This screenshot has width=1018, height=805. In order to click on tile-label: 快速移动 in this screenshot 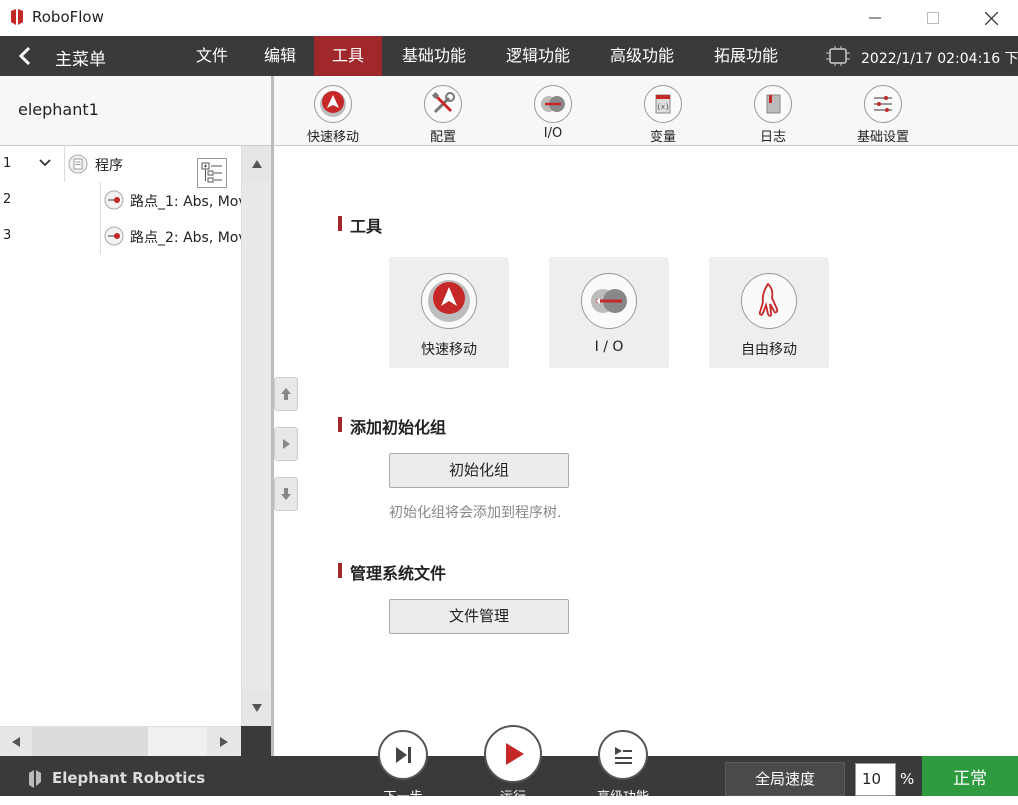, I will do `click(449, 350)`.